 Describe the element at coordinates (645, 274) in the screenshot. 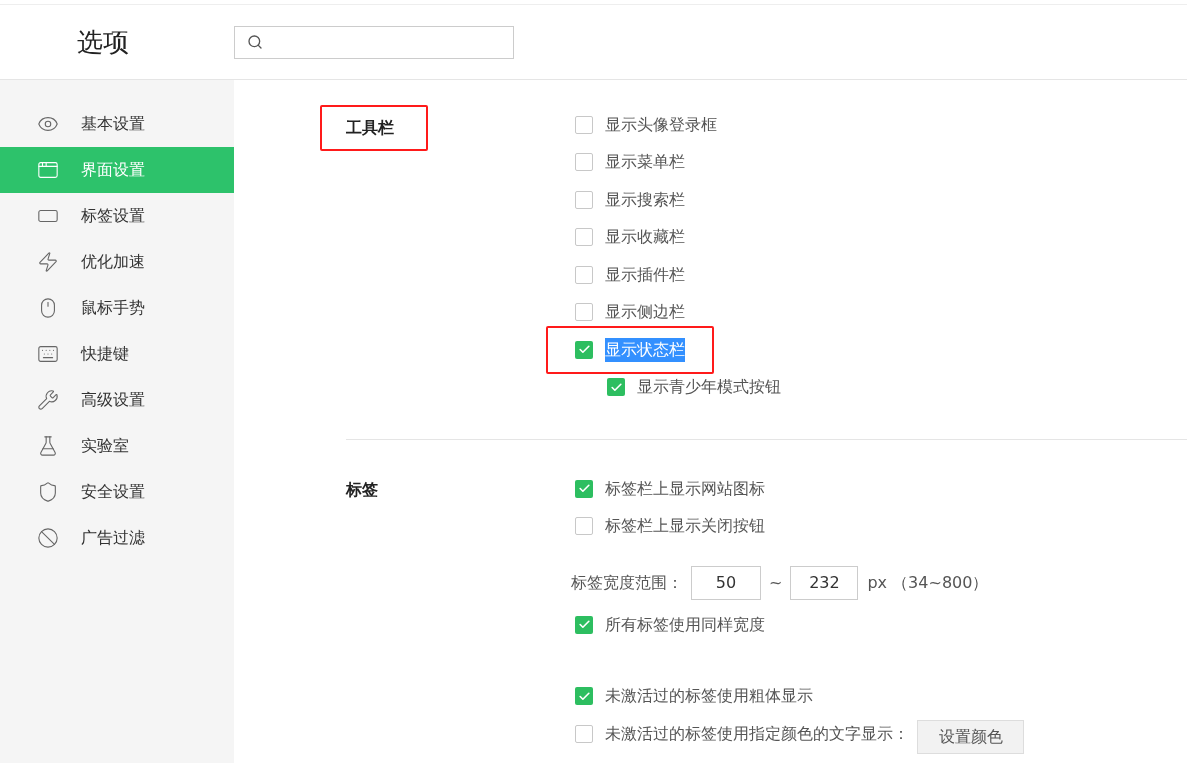

I see `checkbox-label: 显示插件栏` at that location.